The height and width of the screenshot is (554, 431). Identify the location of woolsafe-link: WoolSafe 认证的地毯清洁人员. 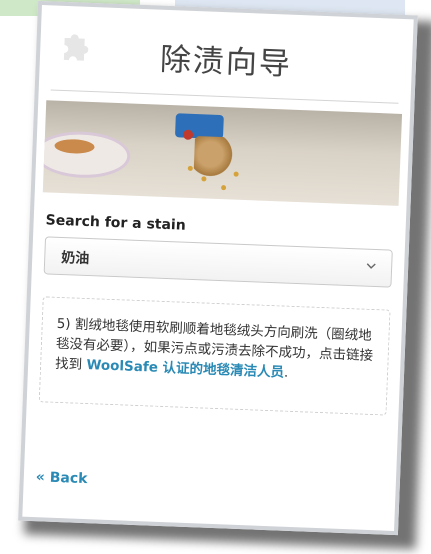
(185, 369).